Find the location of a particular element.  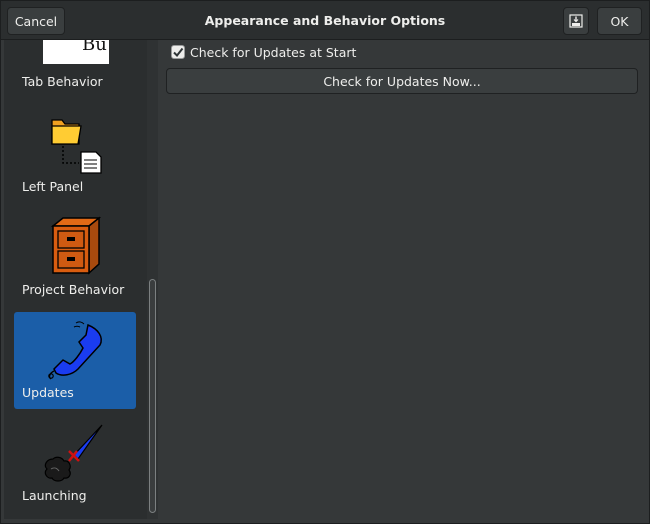

check-updates-at-start-checkbox is located at coordinates (178, 52).